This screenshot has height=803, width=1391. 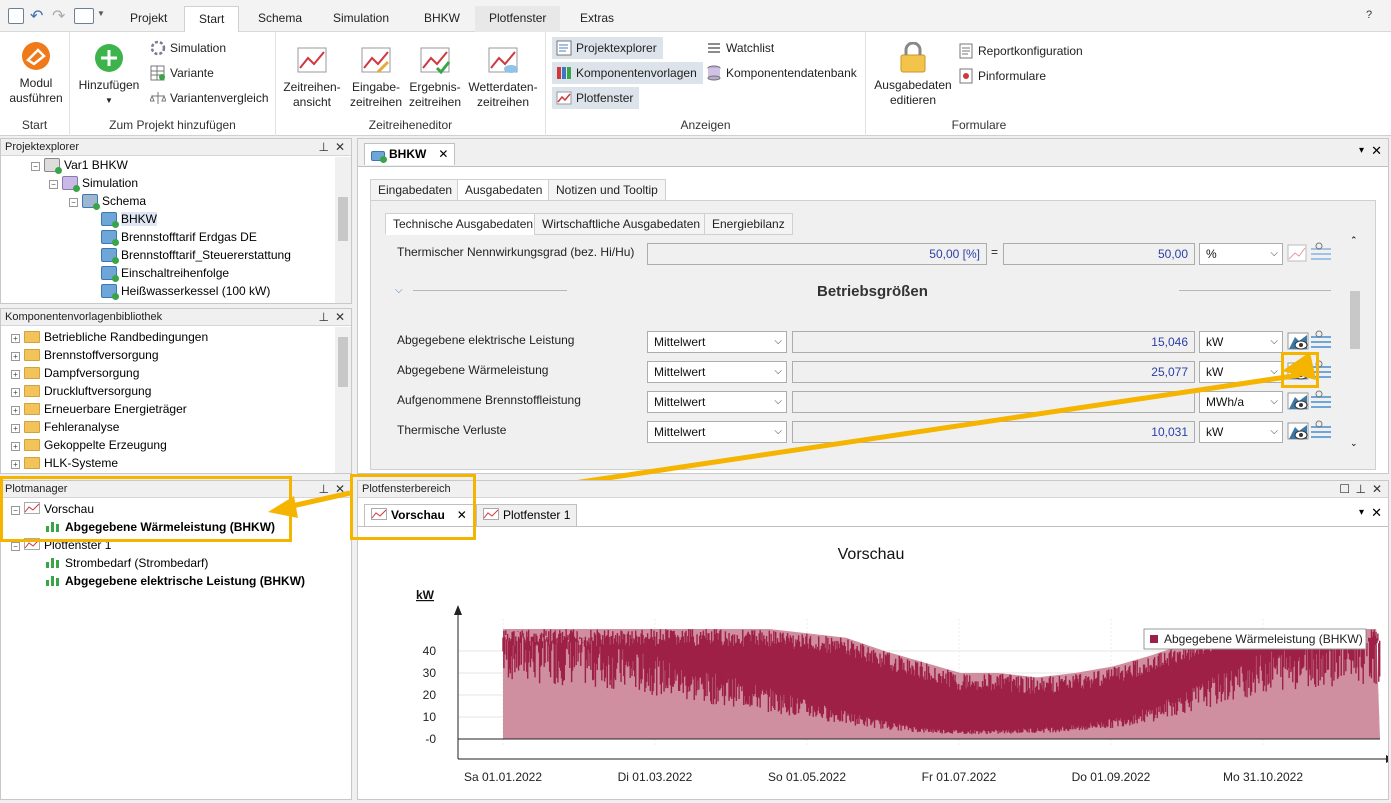 I want to click on scroll-up-icon: ⌃, so click(x=1354, y=240).